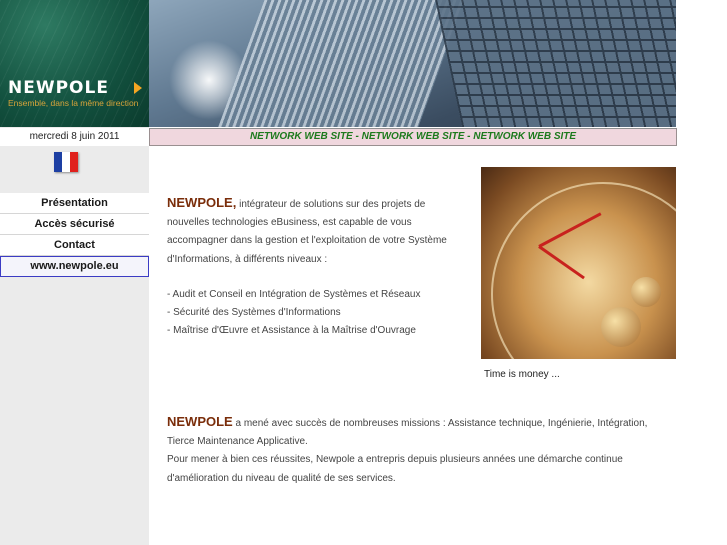 This screenshot has height=545, width=727. I want to click on skyscraper-right, so click(554, 63).